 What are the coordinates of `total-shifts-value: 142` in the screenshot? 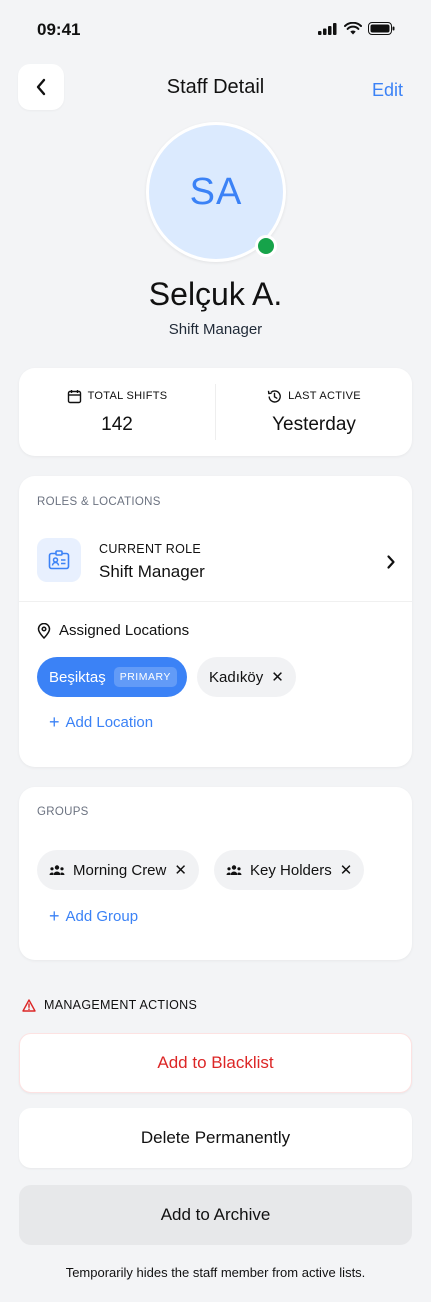 It's located at (117, 424).